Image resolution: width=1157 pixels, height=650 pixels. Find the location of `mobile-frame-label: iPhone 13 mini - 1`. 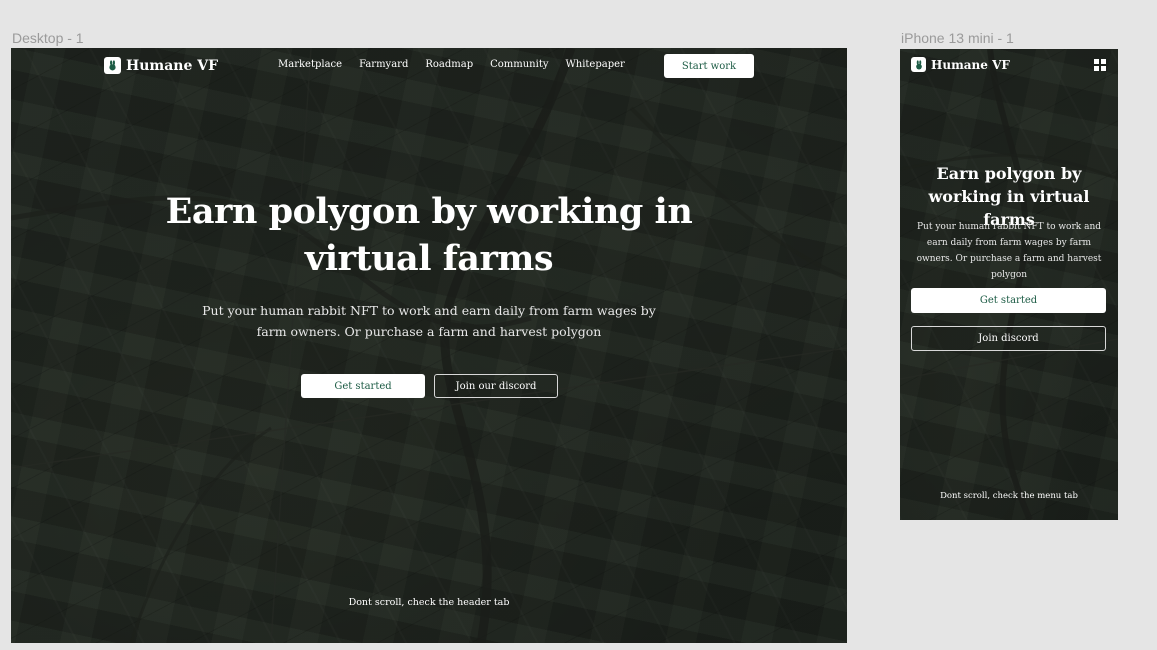

mobile-frame-label: iPhone 13 mini - 1 is located at coordinates (957, 38).